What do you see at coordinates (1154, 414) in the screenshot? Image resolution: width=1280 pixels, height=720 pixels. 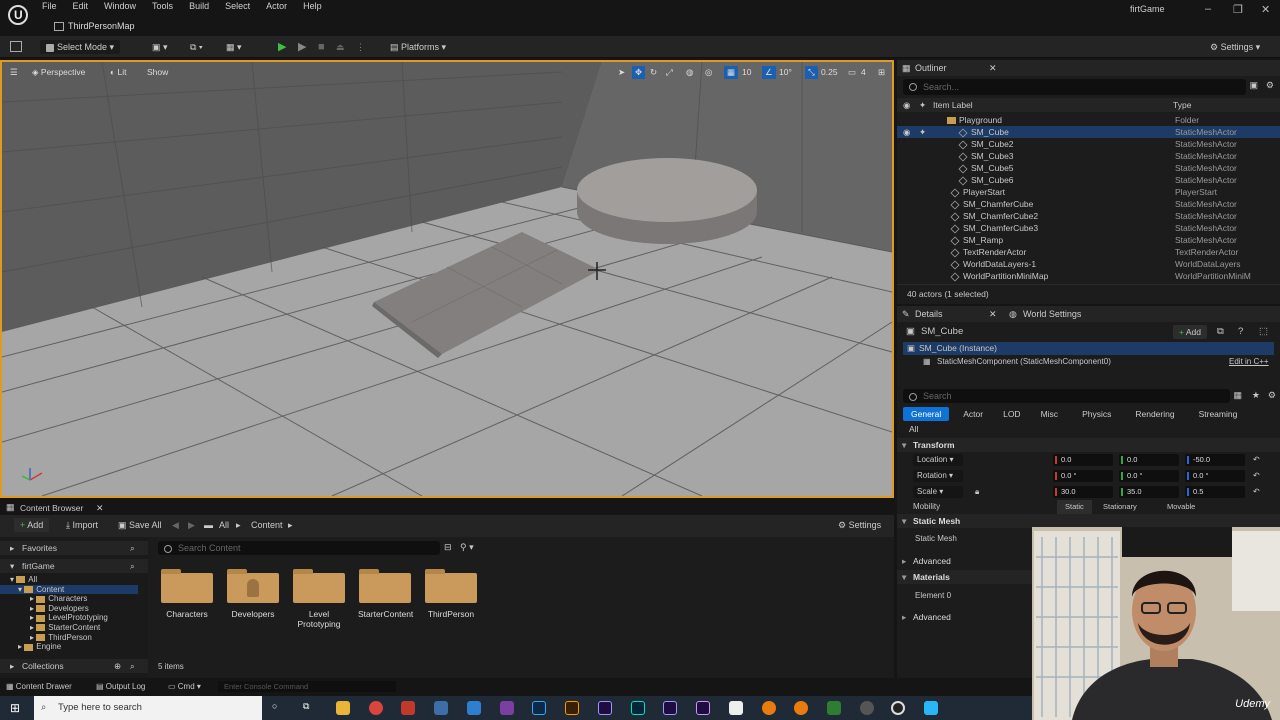 I see `filter-rendering: Rendering` at bounding box center [1154, 414].